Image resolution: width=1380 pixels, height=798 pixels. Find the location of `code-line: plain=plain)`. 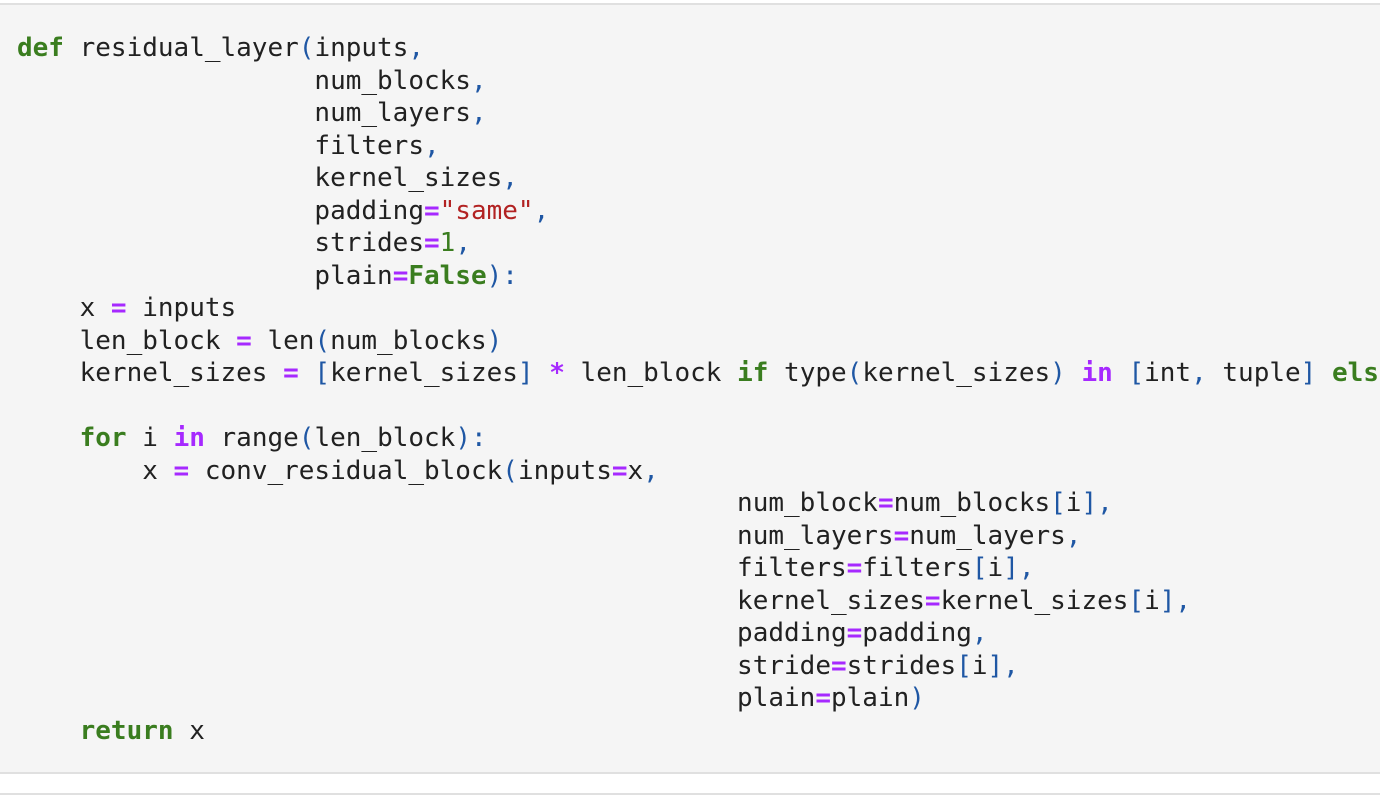

code-line: plain=plain) is located at coordinates (698, 698).